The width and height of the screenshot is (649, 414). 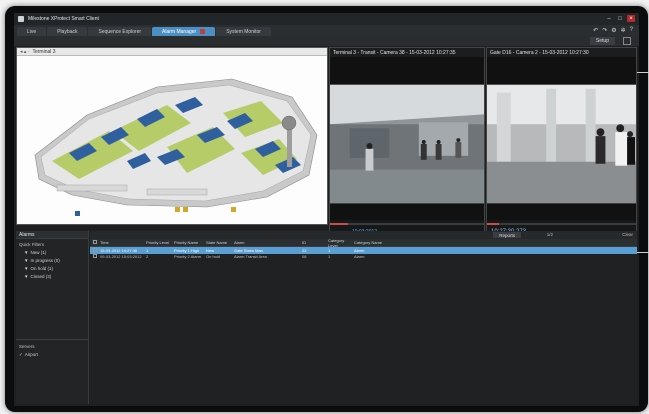 I want to click on tab-label: Alarm Manager, so click(x=179, y=31).